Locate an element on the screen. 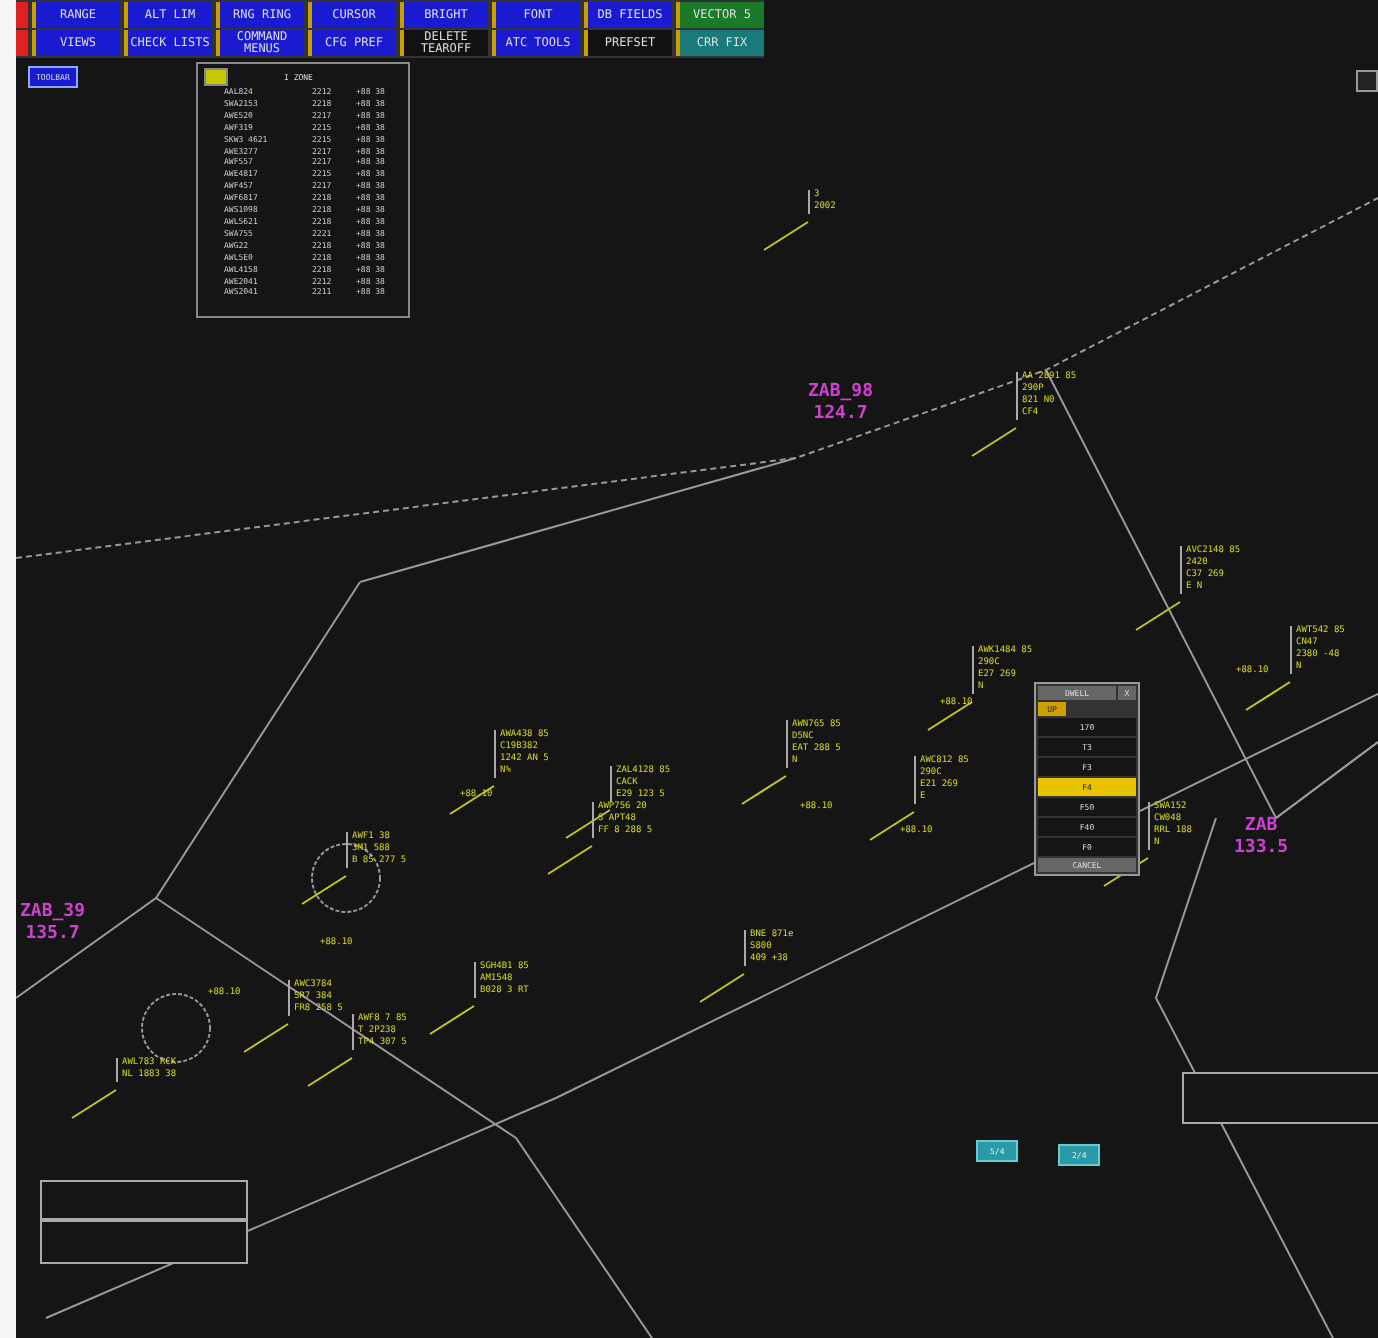  window-control-icon is located at coordinates (1367, 81).